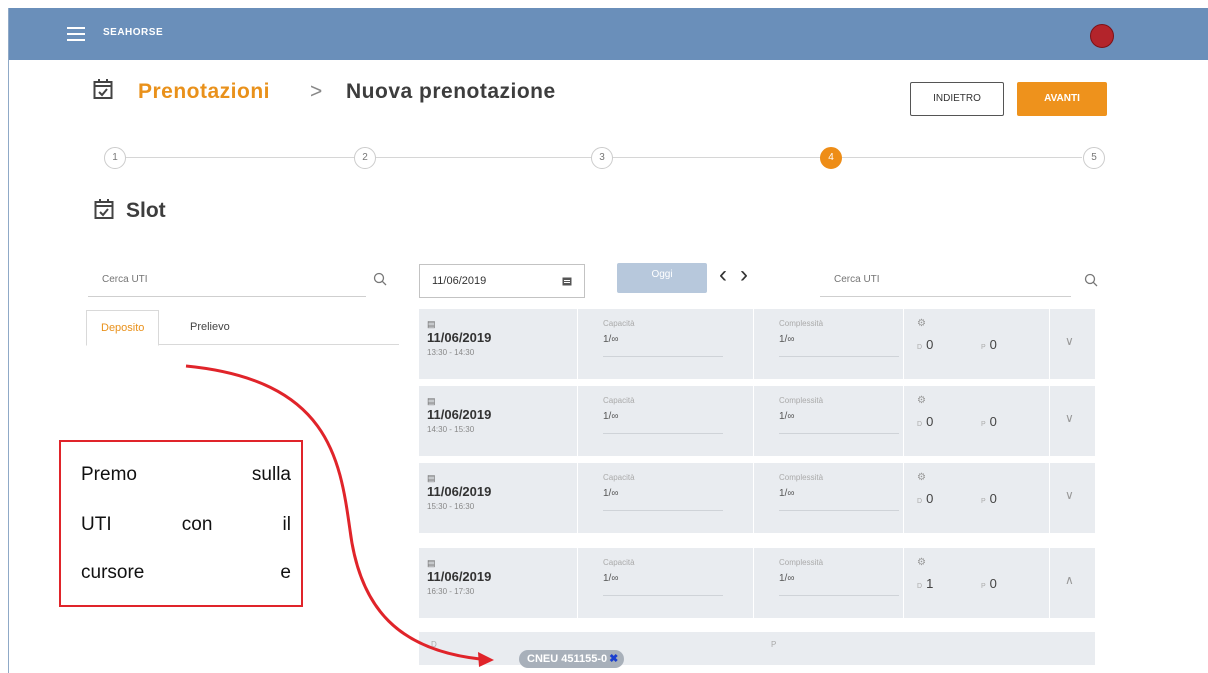  What do you see at coordinates (197, 524) in the screenshot?
I see `note-word: con` at bounding box center [197, 524].